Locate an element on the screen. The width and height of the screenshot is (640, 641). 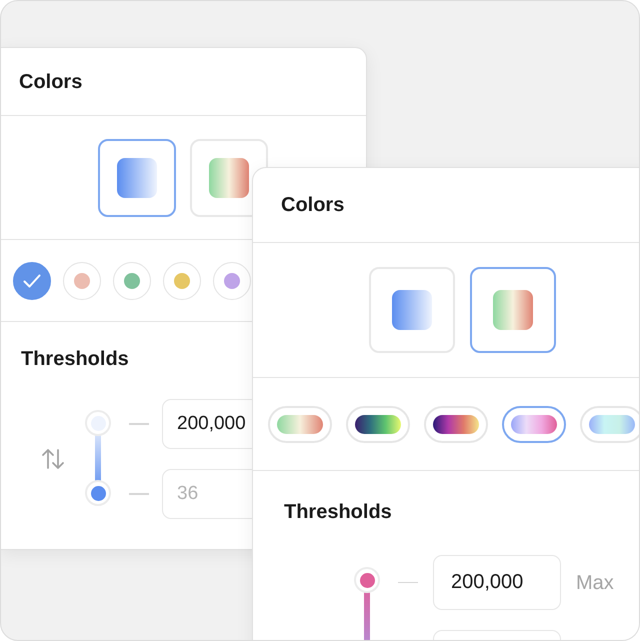
check-icon is located at coordinates (32, 281).